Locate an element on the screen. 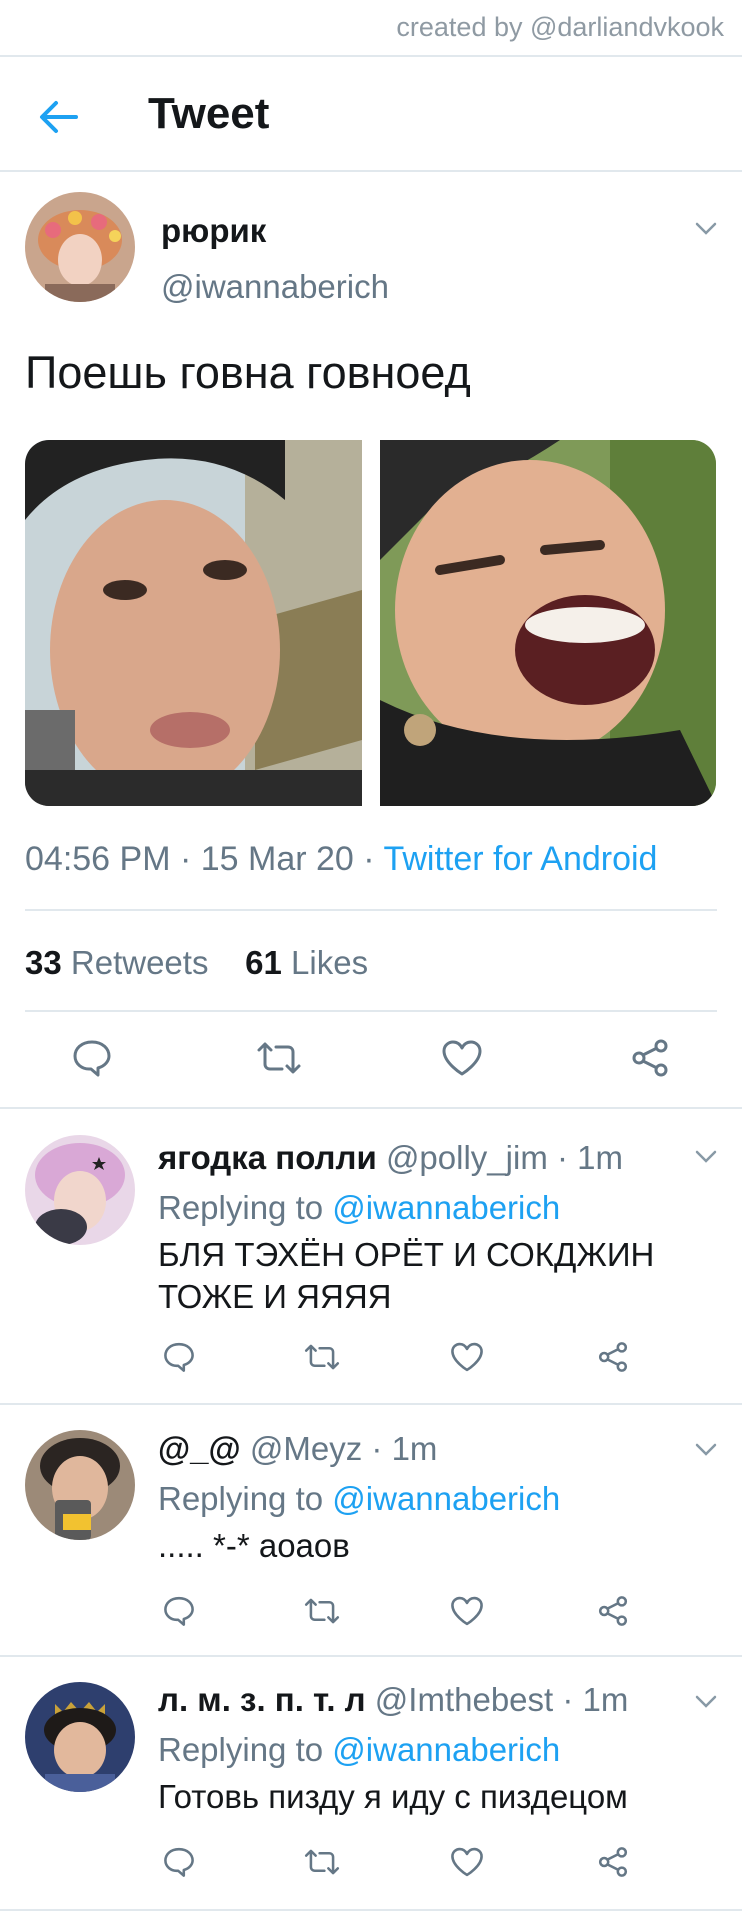 The height and width of the screenshot is (1920, 742). likes-stat: 61 Likes is located at coordinates (306, 962).